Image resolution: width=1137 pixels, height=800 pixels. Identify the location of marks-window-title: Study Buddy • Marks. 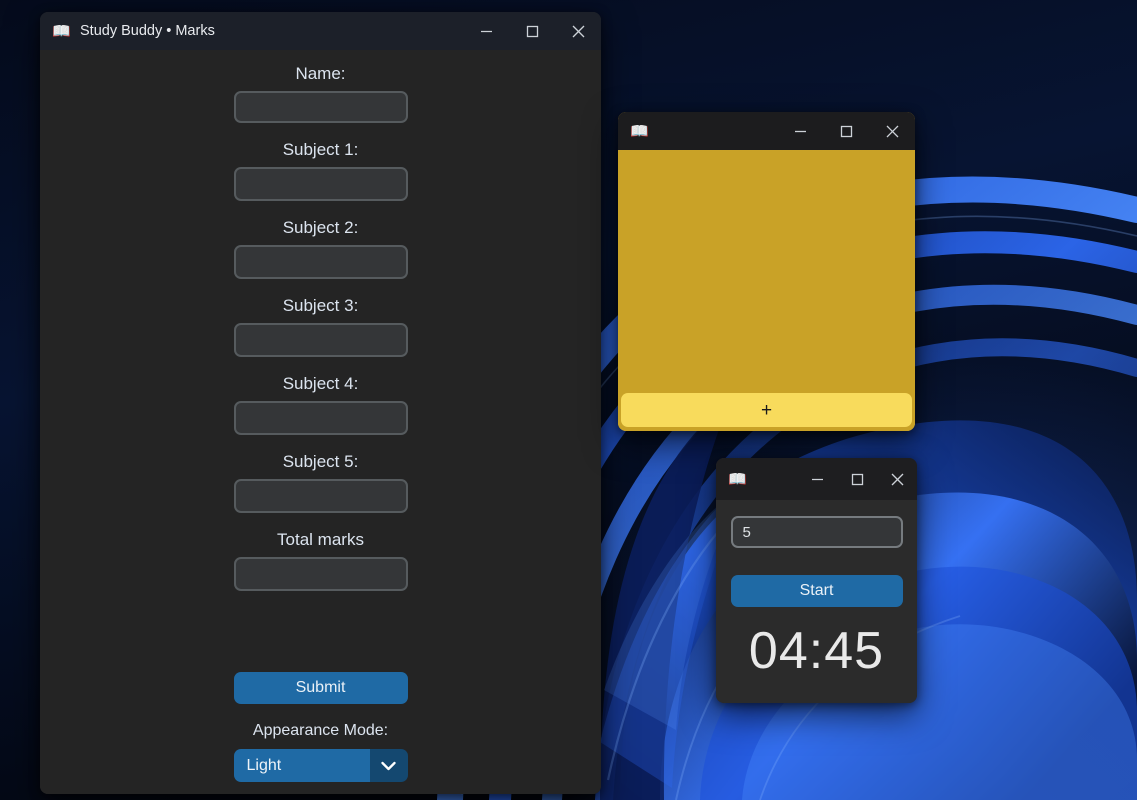
(147, 31).